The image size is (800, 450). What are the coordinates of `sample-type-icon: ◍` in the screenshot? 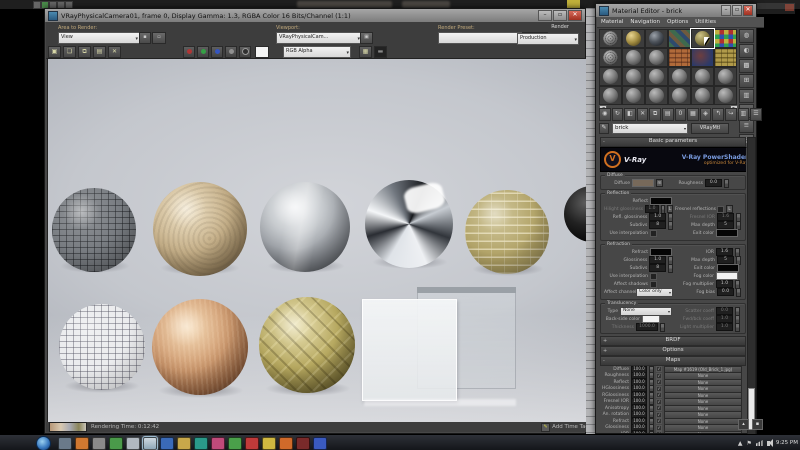 It's located at (746, 36).